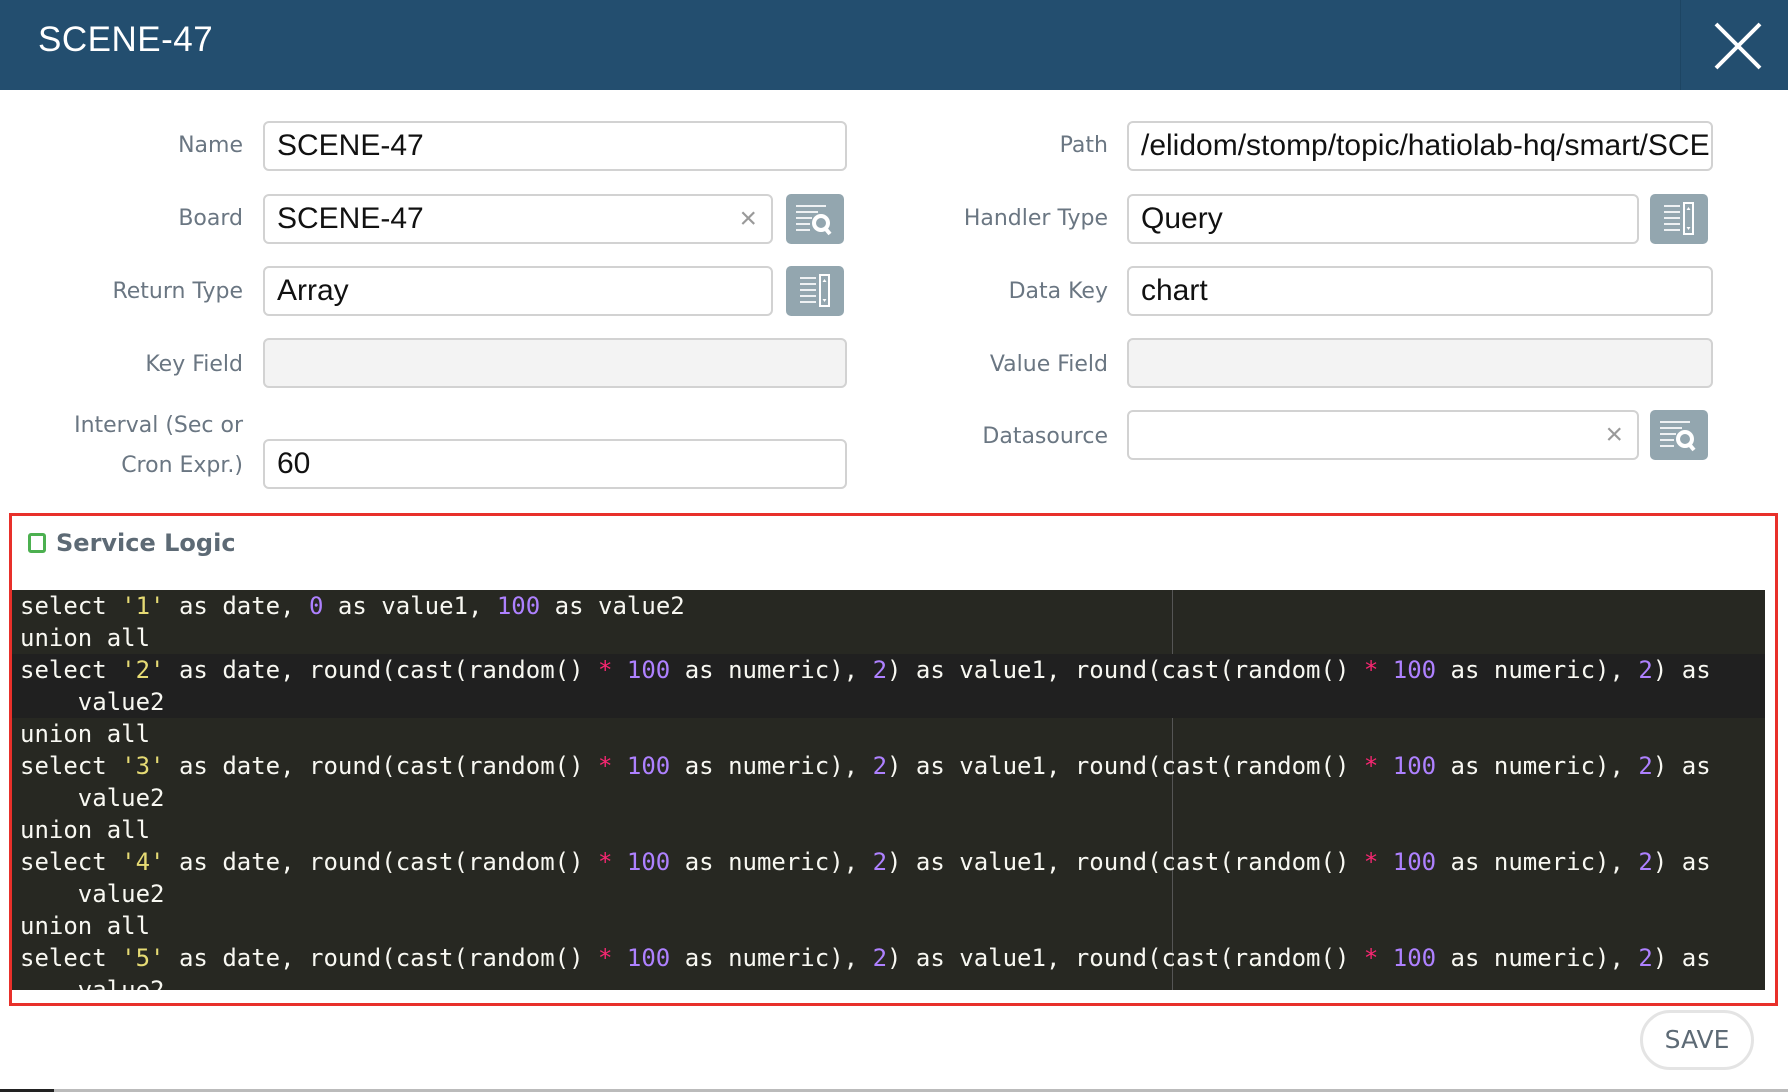 Image resolution: width=1788 pixels, height=1092 pixels. I want to click on data-key-input: chart, so click(1420, 291).